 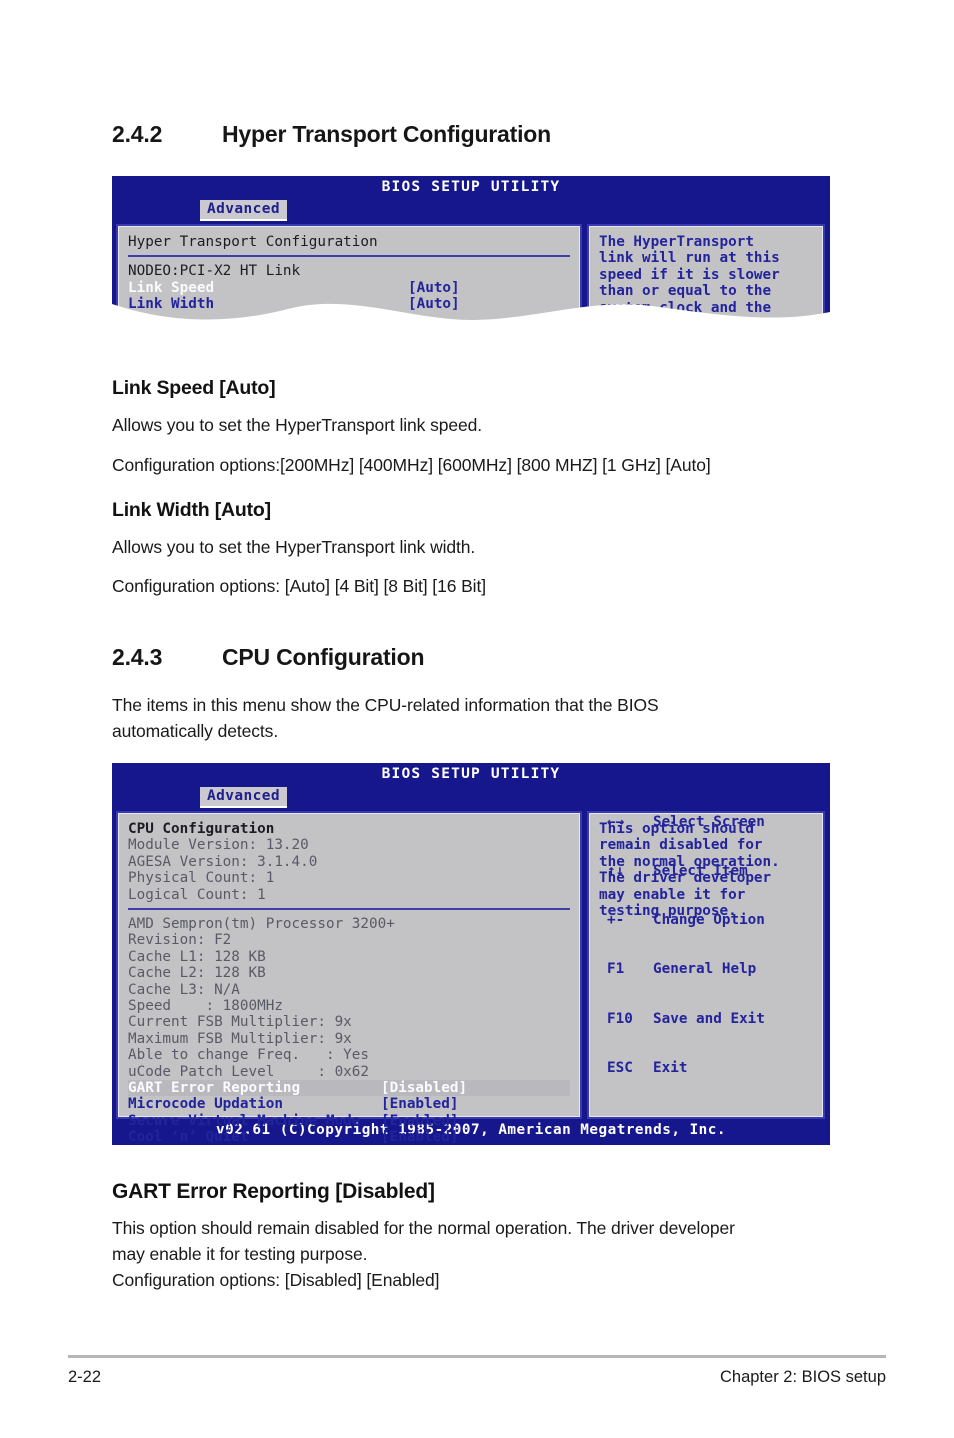 What do you see at coordinates (349, 1137) in the screenshot?
I see `setting-row-cool-n-quiet: Cool ‘n’ Quiet [Enabled]` at bounding box center [349, 1137].